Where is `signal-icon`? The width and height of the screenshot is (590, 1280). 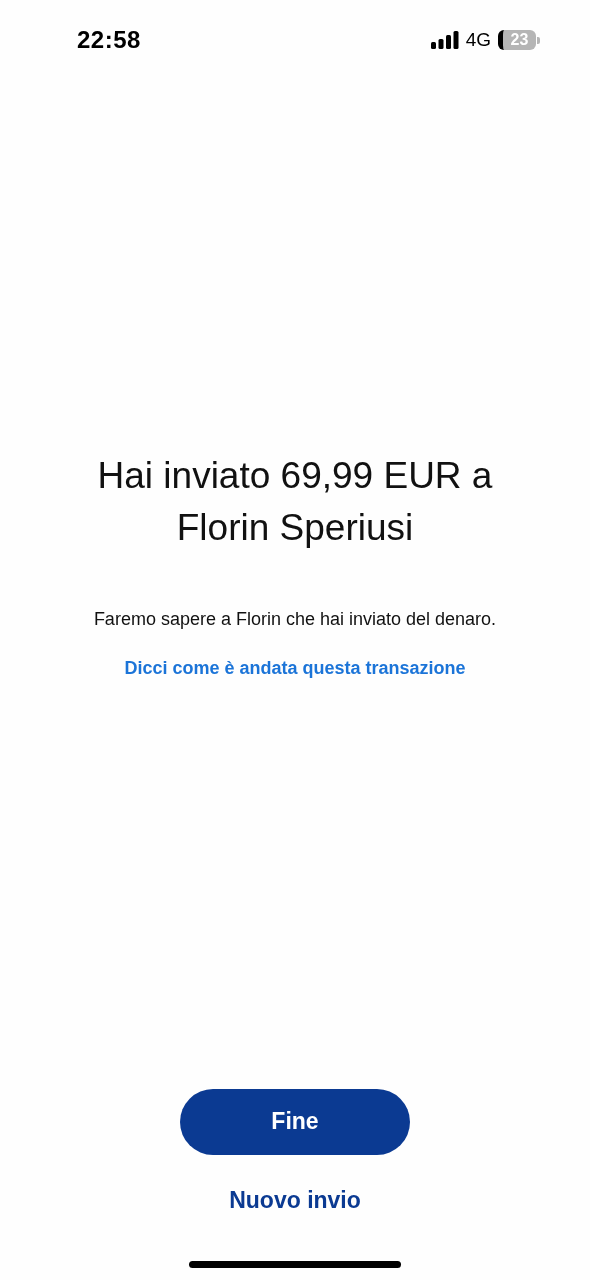
signal-icon is located at coordinates (444, 40).